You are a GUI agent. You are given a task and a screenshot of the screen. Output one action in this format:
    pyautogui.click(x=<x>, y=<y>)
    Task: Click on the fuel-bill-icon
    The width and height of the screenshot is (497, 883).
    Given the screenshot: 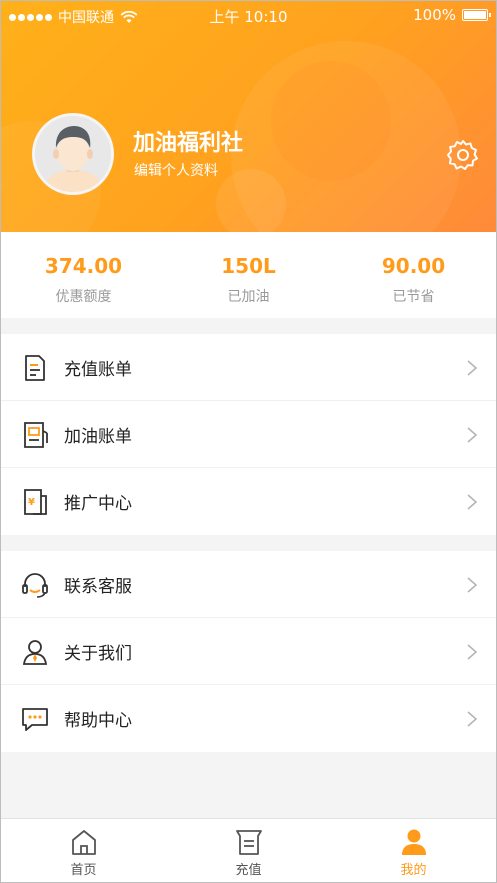 What is the action you would take?
    pyautogui.click(x=36, y=435)
    